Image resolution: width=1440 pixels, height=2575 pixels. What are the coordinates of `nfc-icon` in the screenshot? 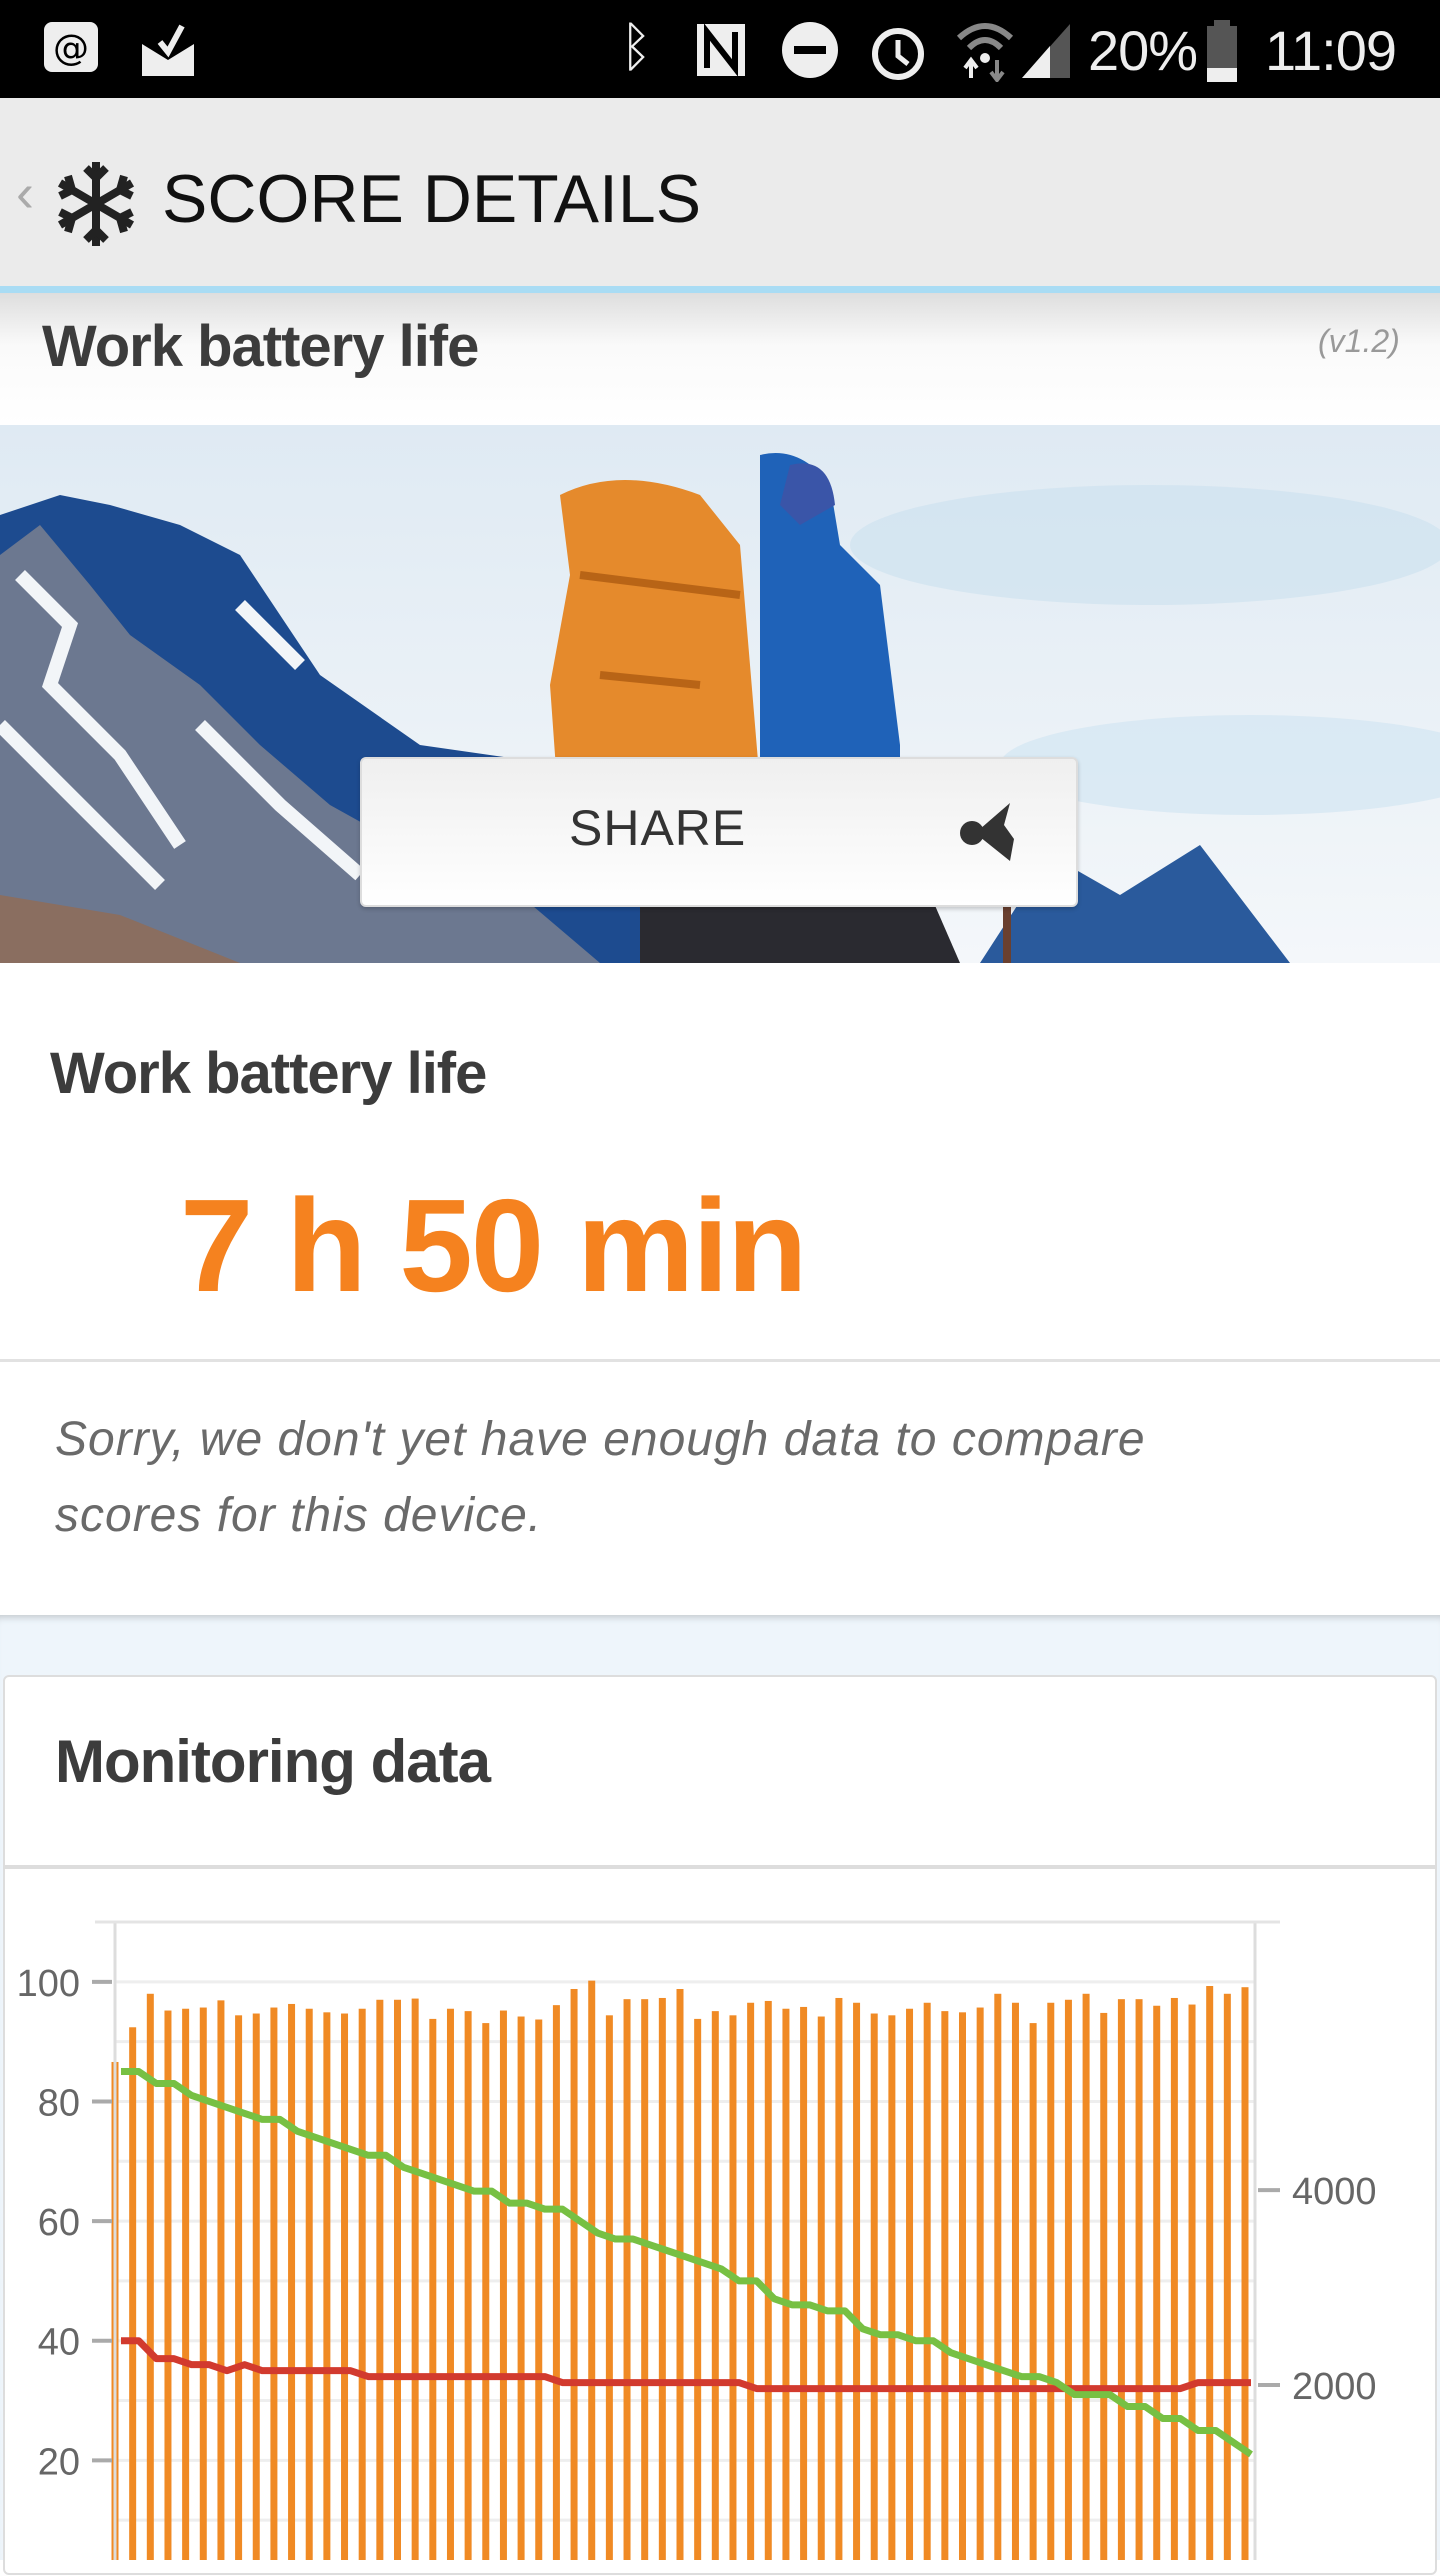 It's located at (721, 50).